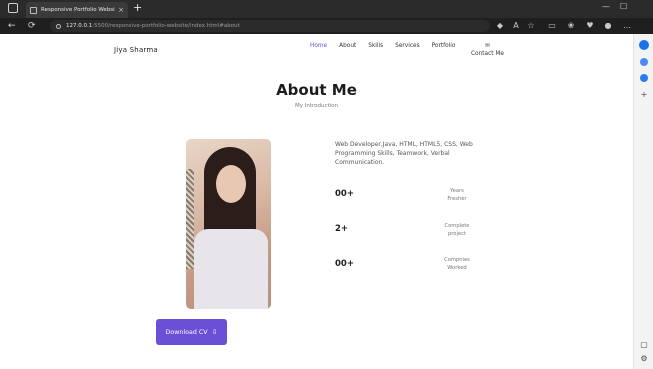  Describe the element at coordinates (121, 10) in the screenshot. I see `tab-close-icon: ×` at that location.